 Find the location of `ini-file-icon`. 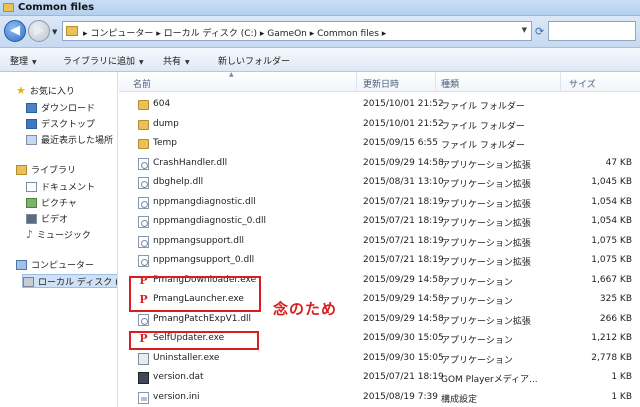

ini-file-icon is located at coordinates (143, 397).